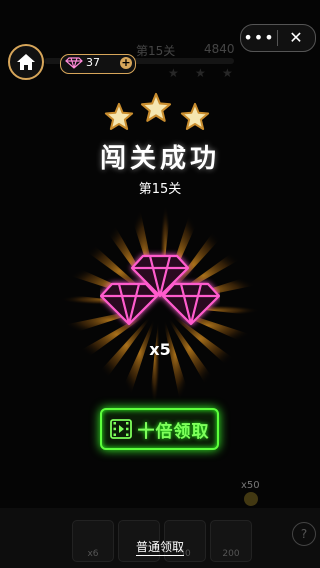 This screenshot has height=568, width=320. I want to click on gem-balance: 37 +, so click(98, 64).